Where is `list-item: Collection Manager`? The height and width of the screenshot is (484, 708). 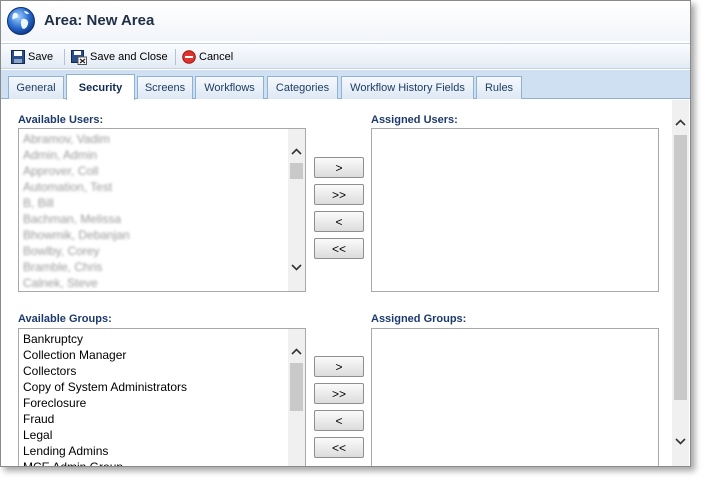
list-item: Collection Manager is located at coordinates (164, 355).